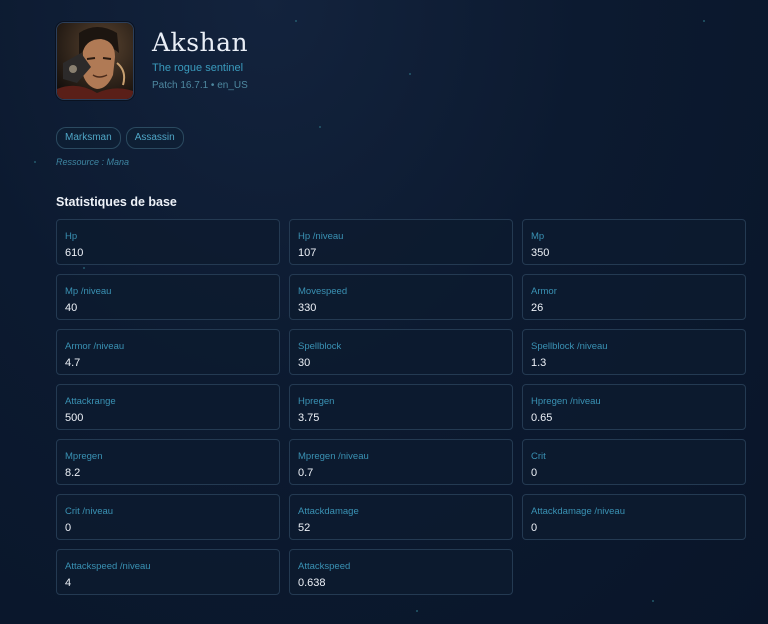 The height and width of the screenshot is (624, 768). I want to click on stat-value: 1.3, so click(539, 363).